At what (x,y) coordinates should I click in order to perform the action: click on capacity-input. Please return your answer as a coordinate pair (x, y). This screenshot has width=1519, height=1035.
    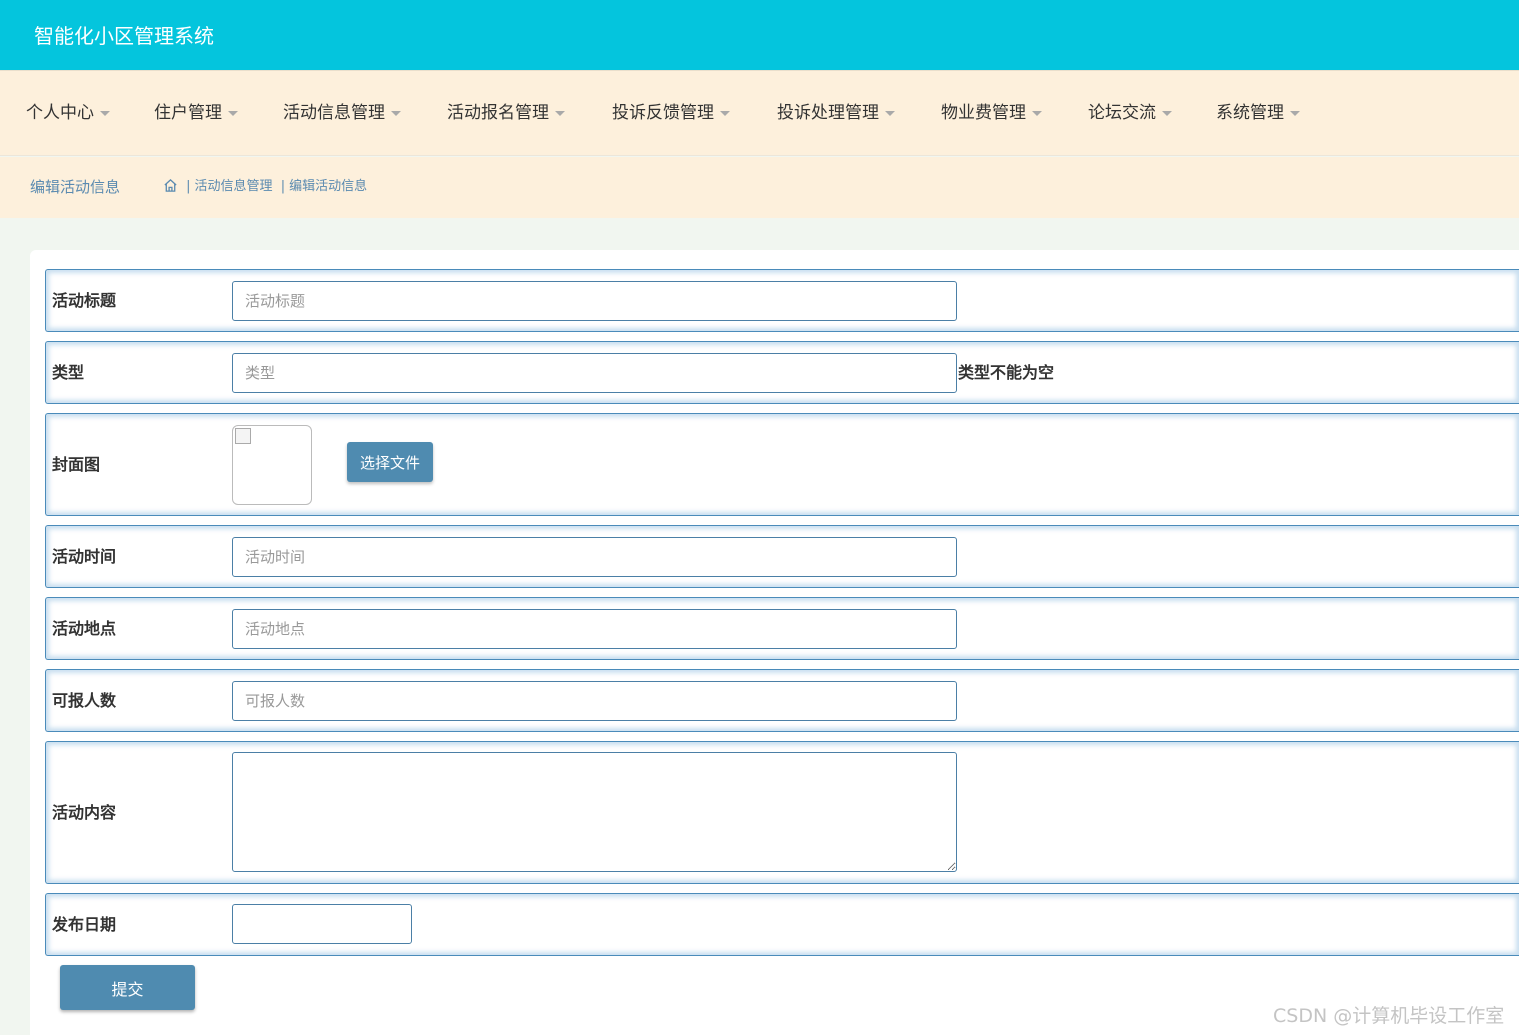
    Looking at the image, I should click on (594, 701).